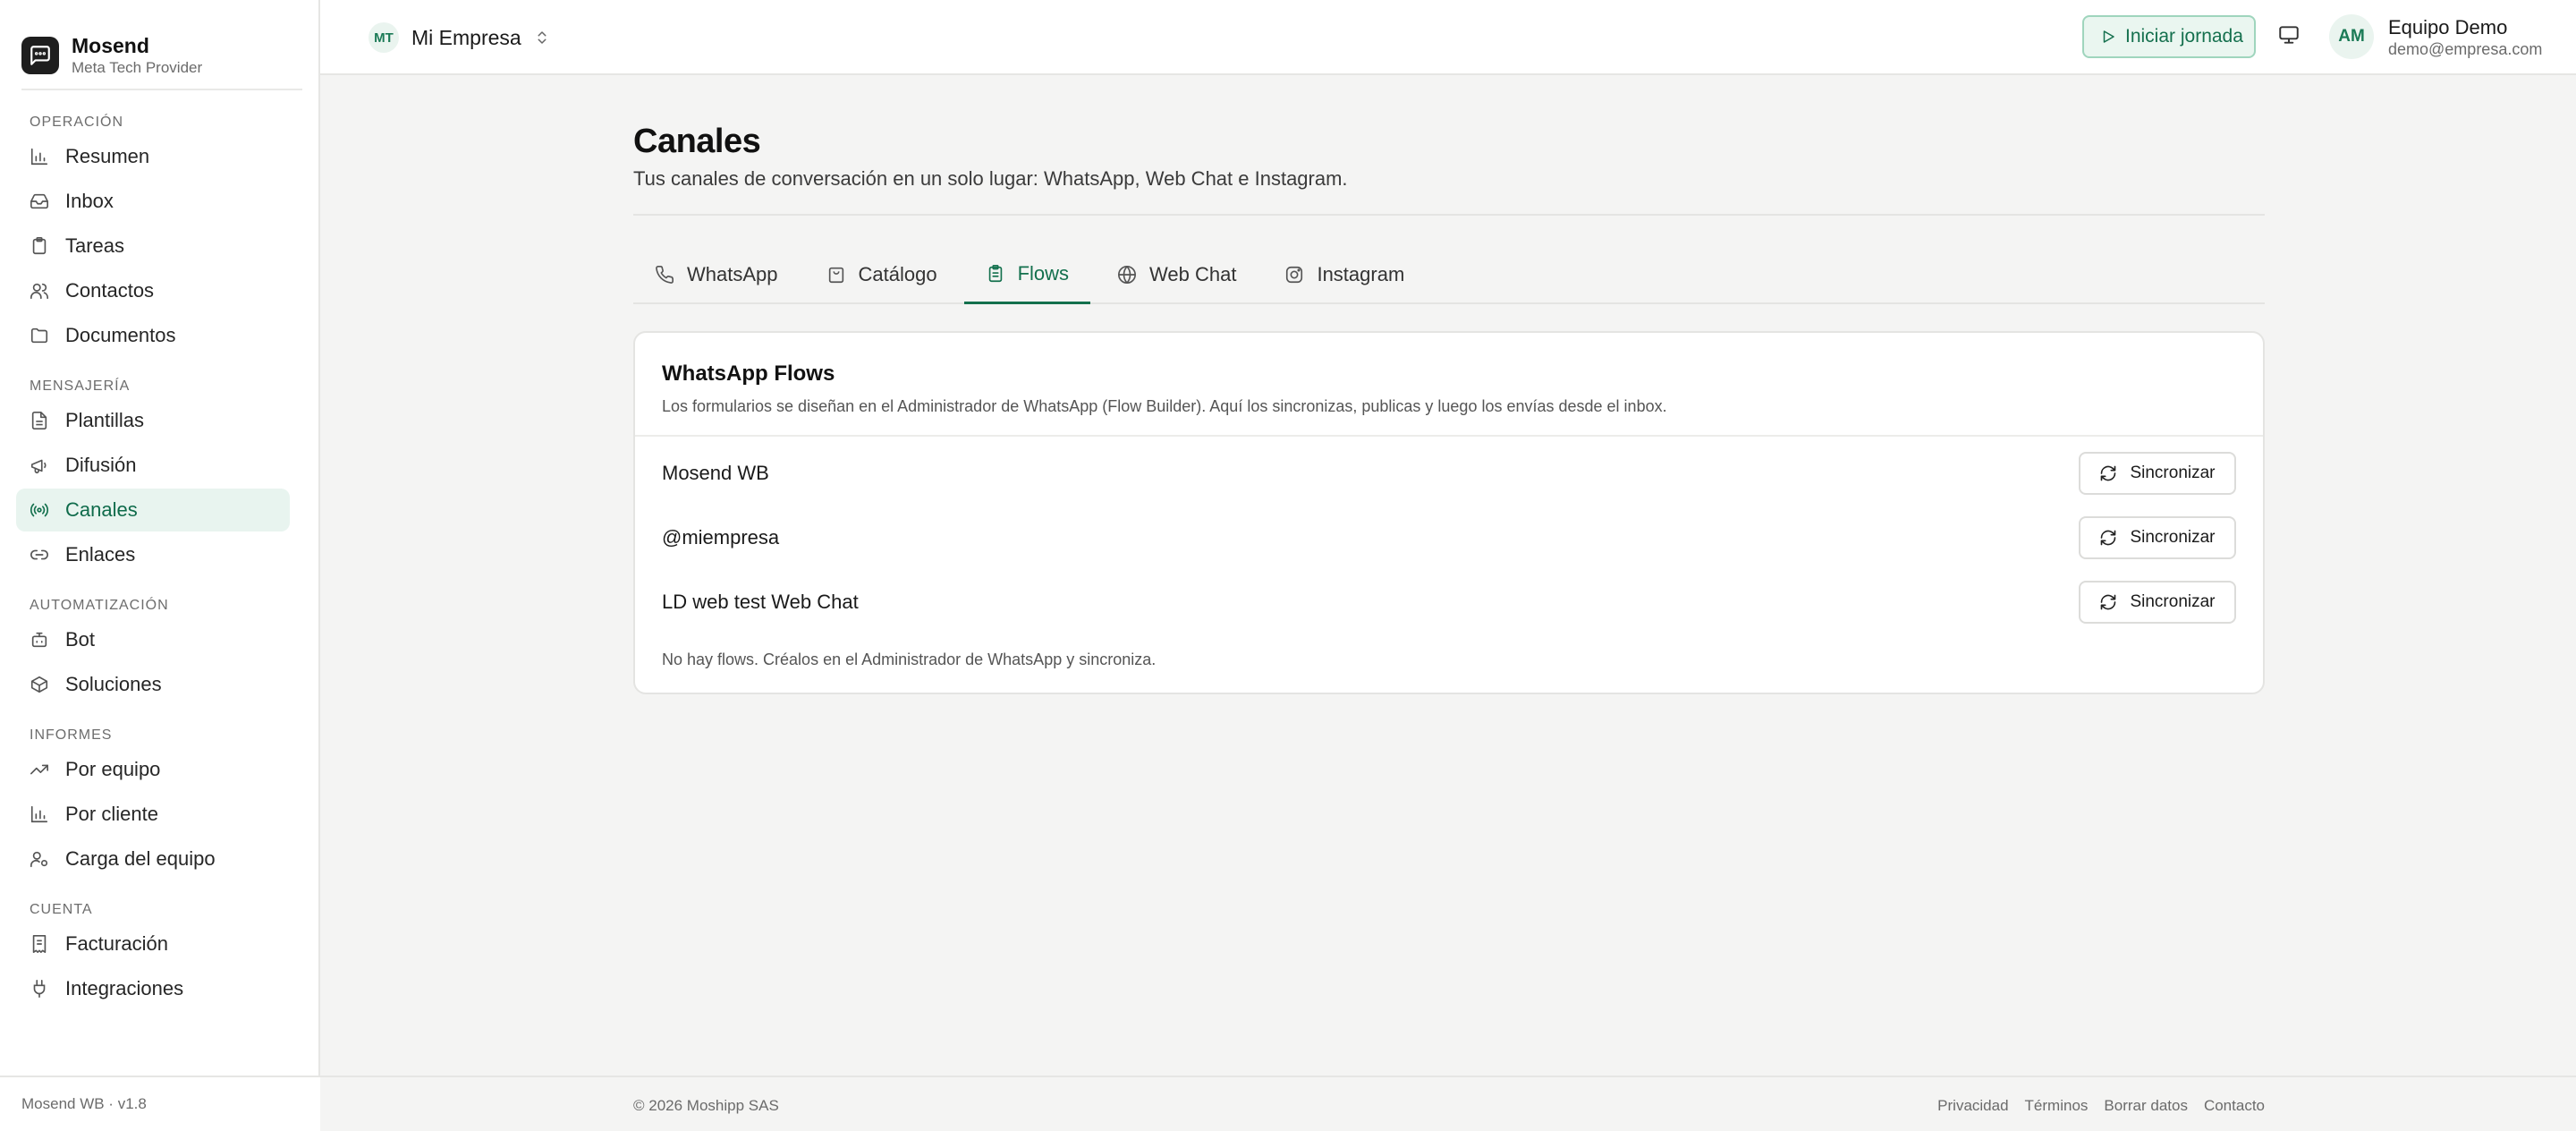  Describe the element at coordinates (1177, 274) in the screenshot. I see `tab-web-chat: Web Chat` at that location.